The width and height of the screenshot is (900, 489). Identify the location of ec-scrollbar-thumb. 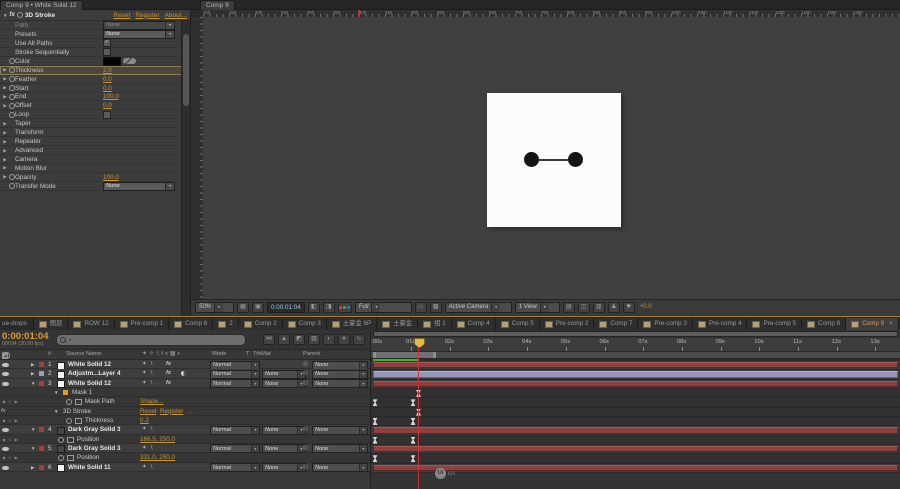
(186, 70).